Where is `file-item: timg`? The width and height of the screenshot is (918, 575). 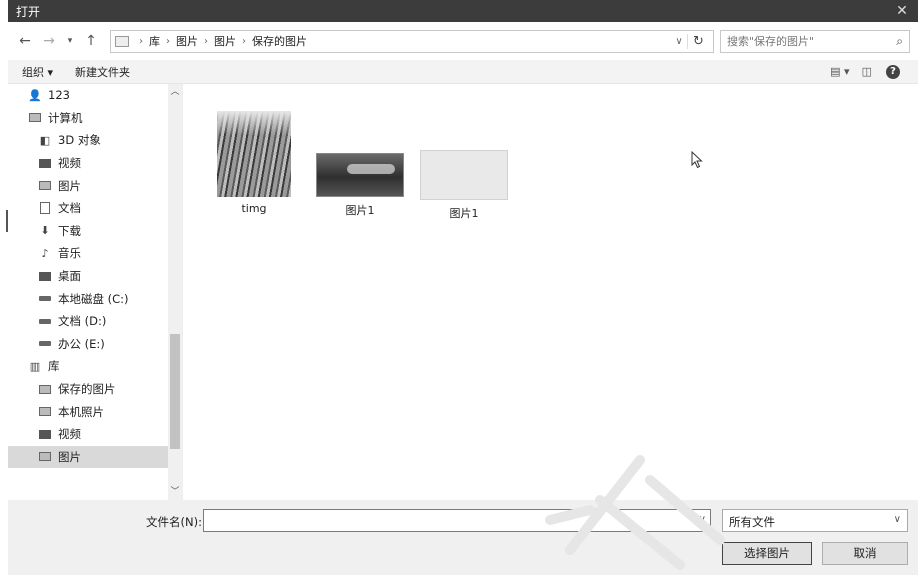 file-item: timg is located at coordinates (254, 163).